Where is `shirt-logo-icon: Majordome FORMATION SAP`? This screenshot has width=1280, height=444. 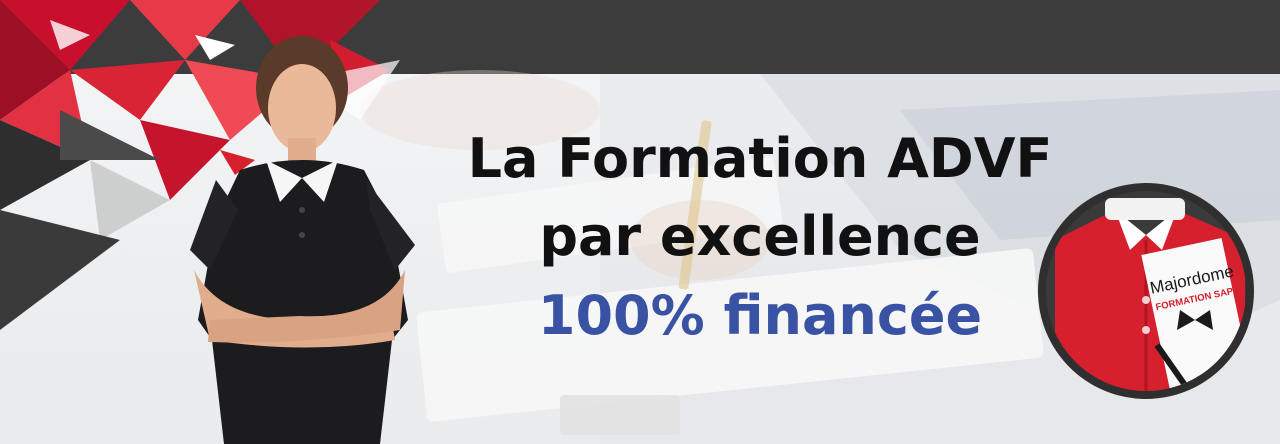
shirt-logo-icon: Majordome FORMATION SAP is located at coordinates (1146, 291).